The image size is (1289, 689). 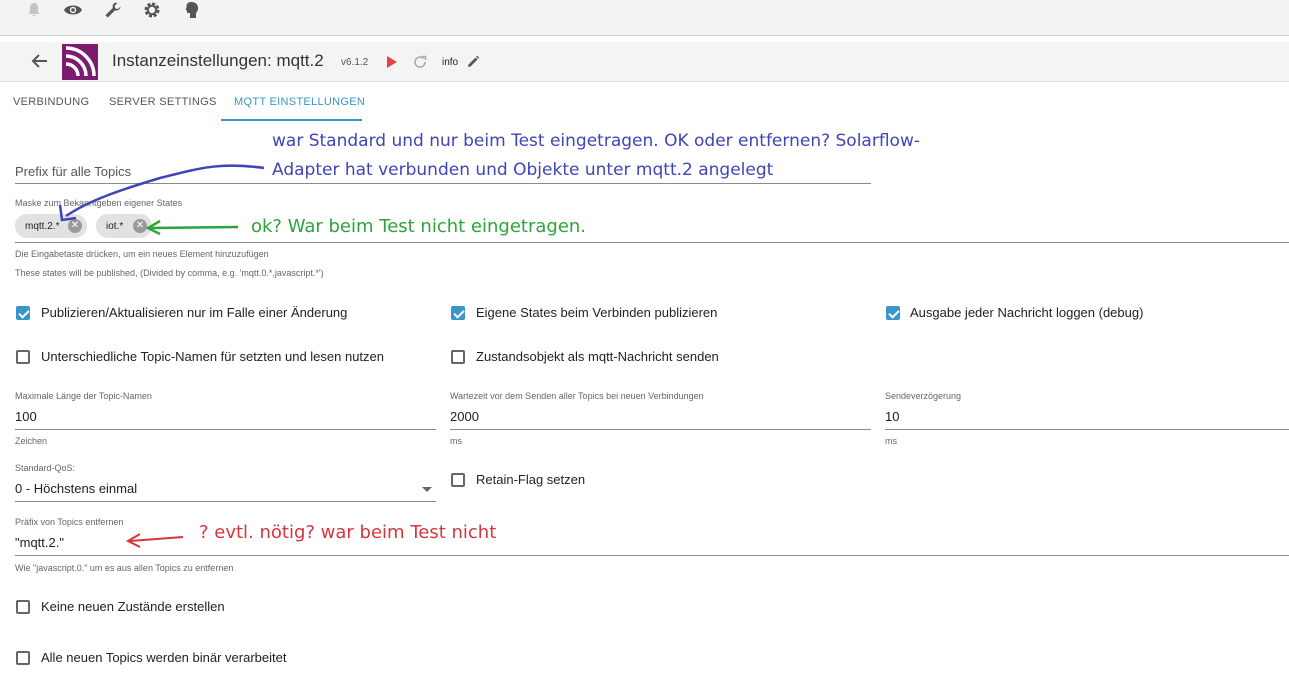 What do you see at coordinates (443, 183) in the screenshot?
I see `prefix-input-underline` at bounding box center [443, 183].